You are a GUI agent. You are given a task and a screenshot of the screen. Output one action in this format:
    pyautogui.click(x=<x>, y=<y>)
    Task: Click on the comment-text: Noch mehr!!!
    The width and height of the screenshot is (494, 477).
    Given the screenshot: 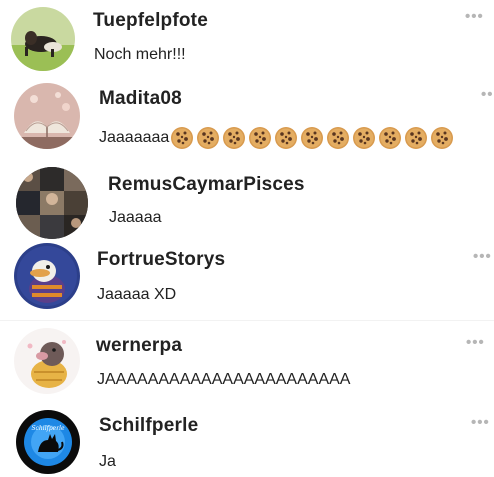 What is the action you would take?
    pyautogui.click(x=140, y=54)
    